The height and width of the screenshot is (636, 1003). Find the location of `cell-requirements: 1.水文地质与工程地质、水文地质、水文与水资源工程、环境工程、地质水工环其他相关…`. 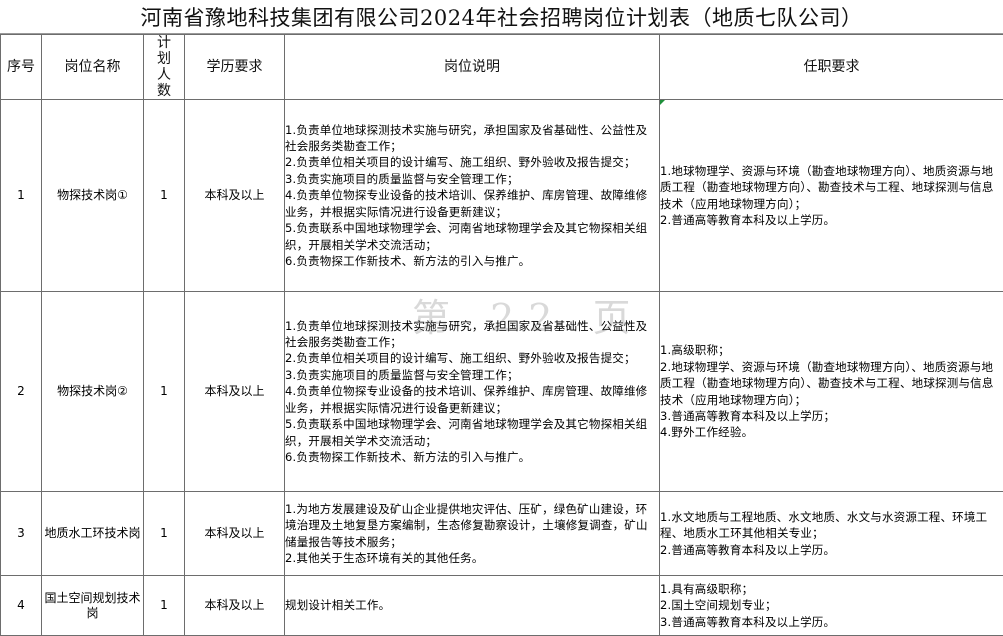

cell-requirements: 1.水文地质与工程地质、水文地质、水文与水资源工程、环境工程、地质水工环其他相关… is located at coordinates (831, 534).